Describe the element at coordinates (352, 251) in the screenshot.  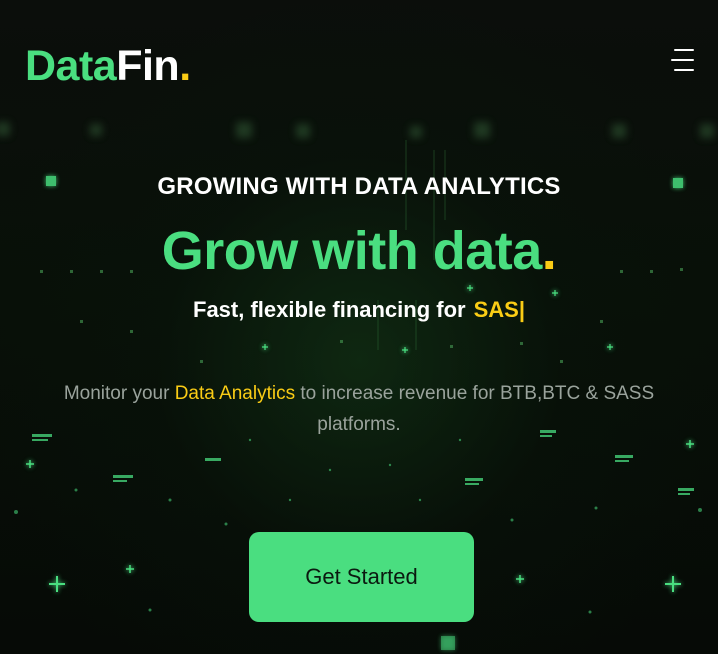
I see `headline-text: Grow with data` at that location.